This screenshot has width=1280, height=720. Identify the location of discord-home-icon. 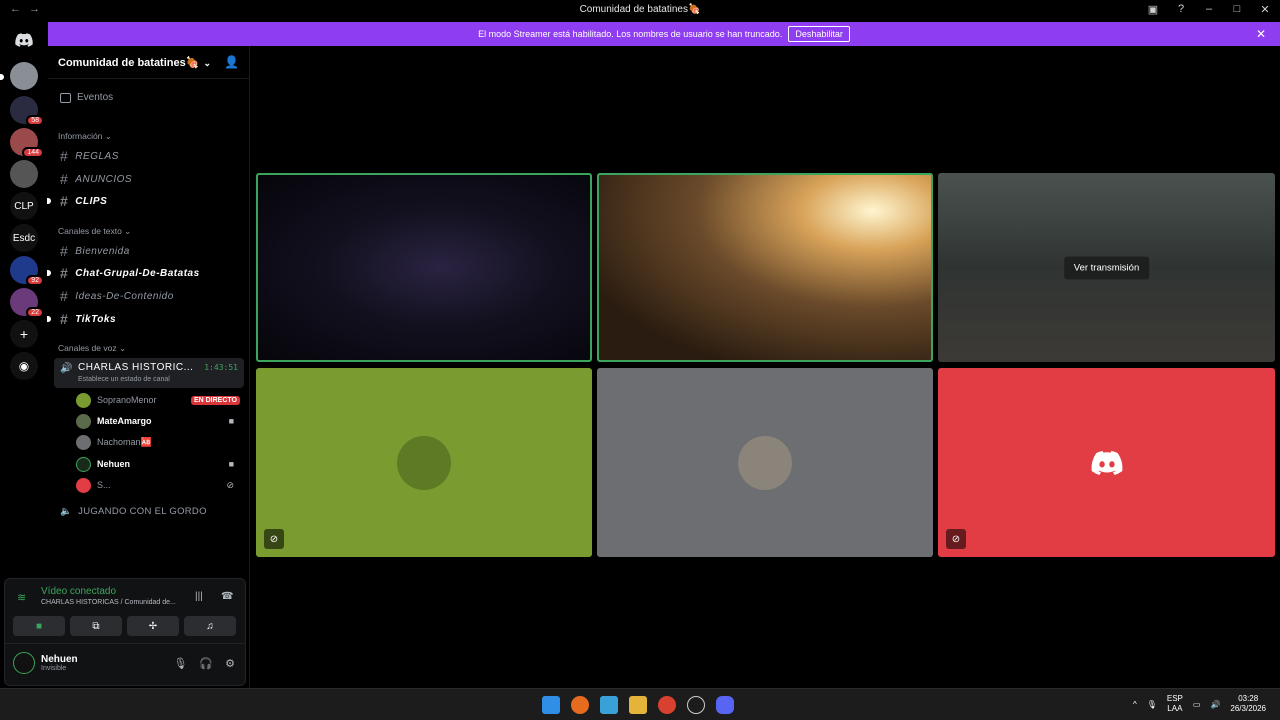
(24, 40).